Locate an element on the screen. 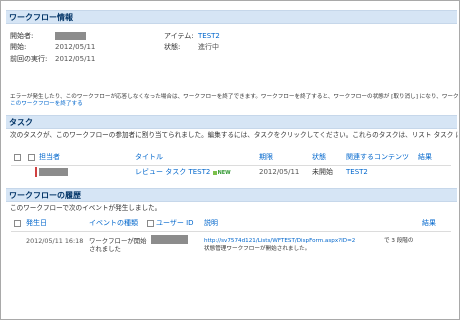 Image resolution: width=460 pixels, height=320 pixels. started-value: 2012/05/11 is located at coordinates (75, 47).